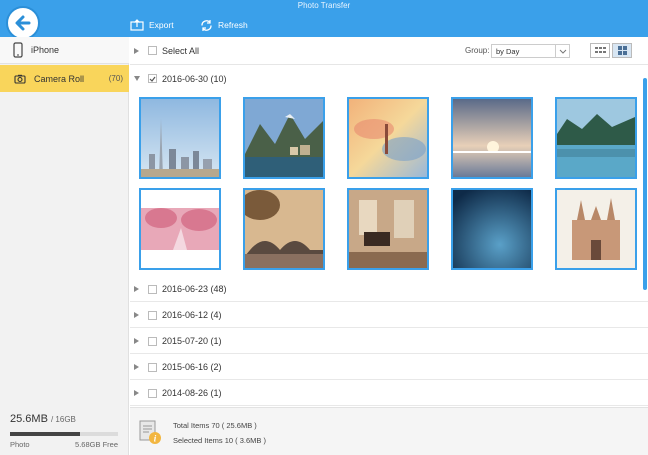  I want to click on check-icon, so click(152, 79).